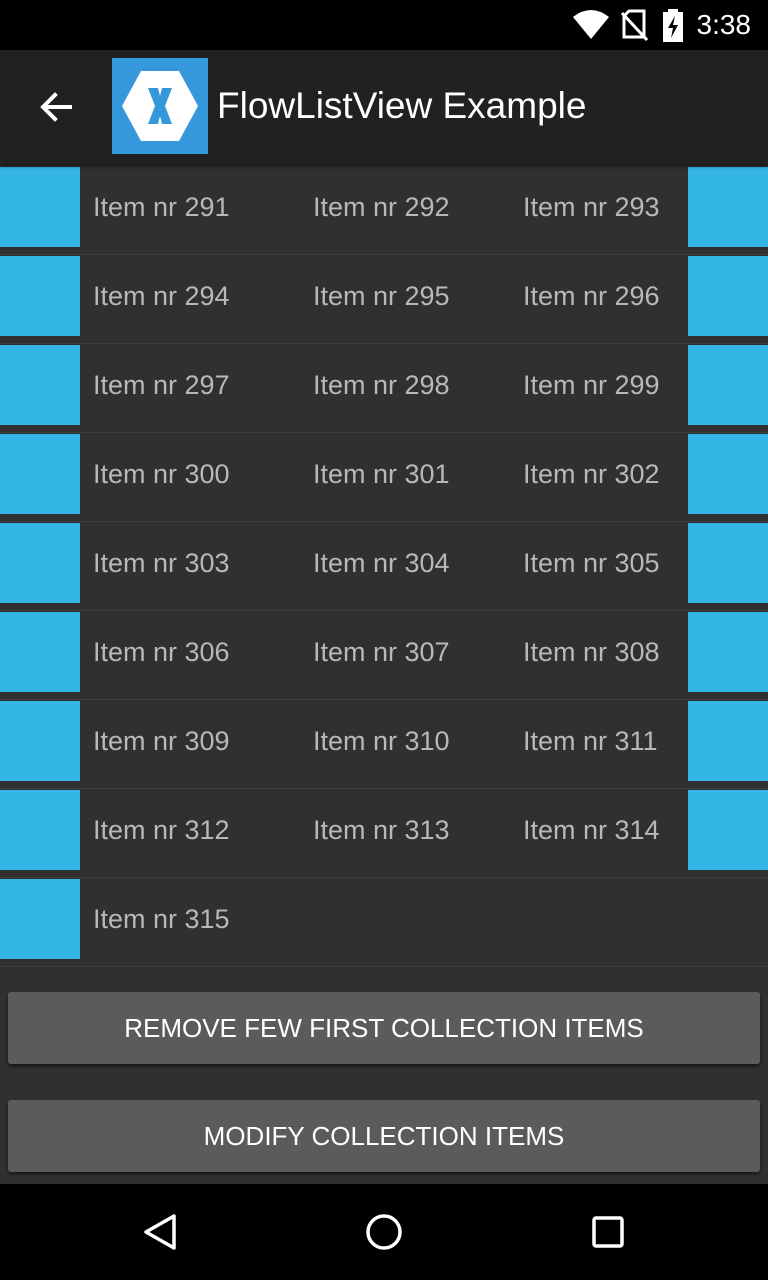  What do you see at coordinates (161, 563) in the screenshot?
I see `list-item: Item nr 303` at bounding box center [161, 563].